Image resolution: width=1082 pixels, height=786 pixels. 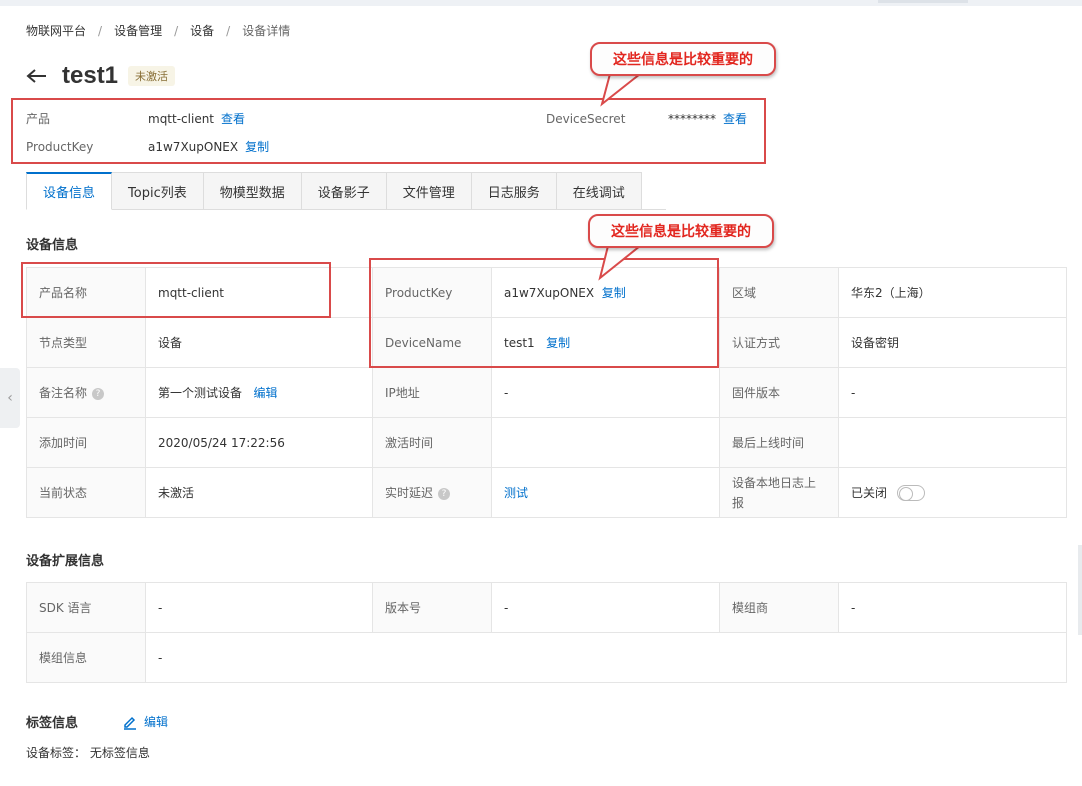 I want to click on remark-label-cell: 备注名称?, so click(x=86, y=392).